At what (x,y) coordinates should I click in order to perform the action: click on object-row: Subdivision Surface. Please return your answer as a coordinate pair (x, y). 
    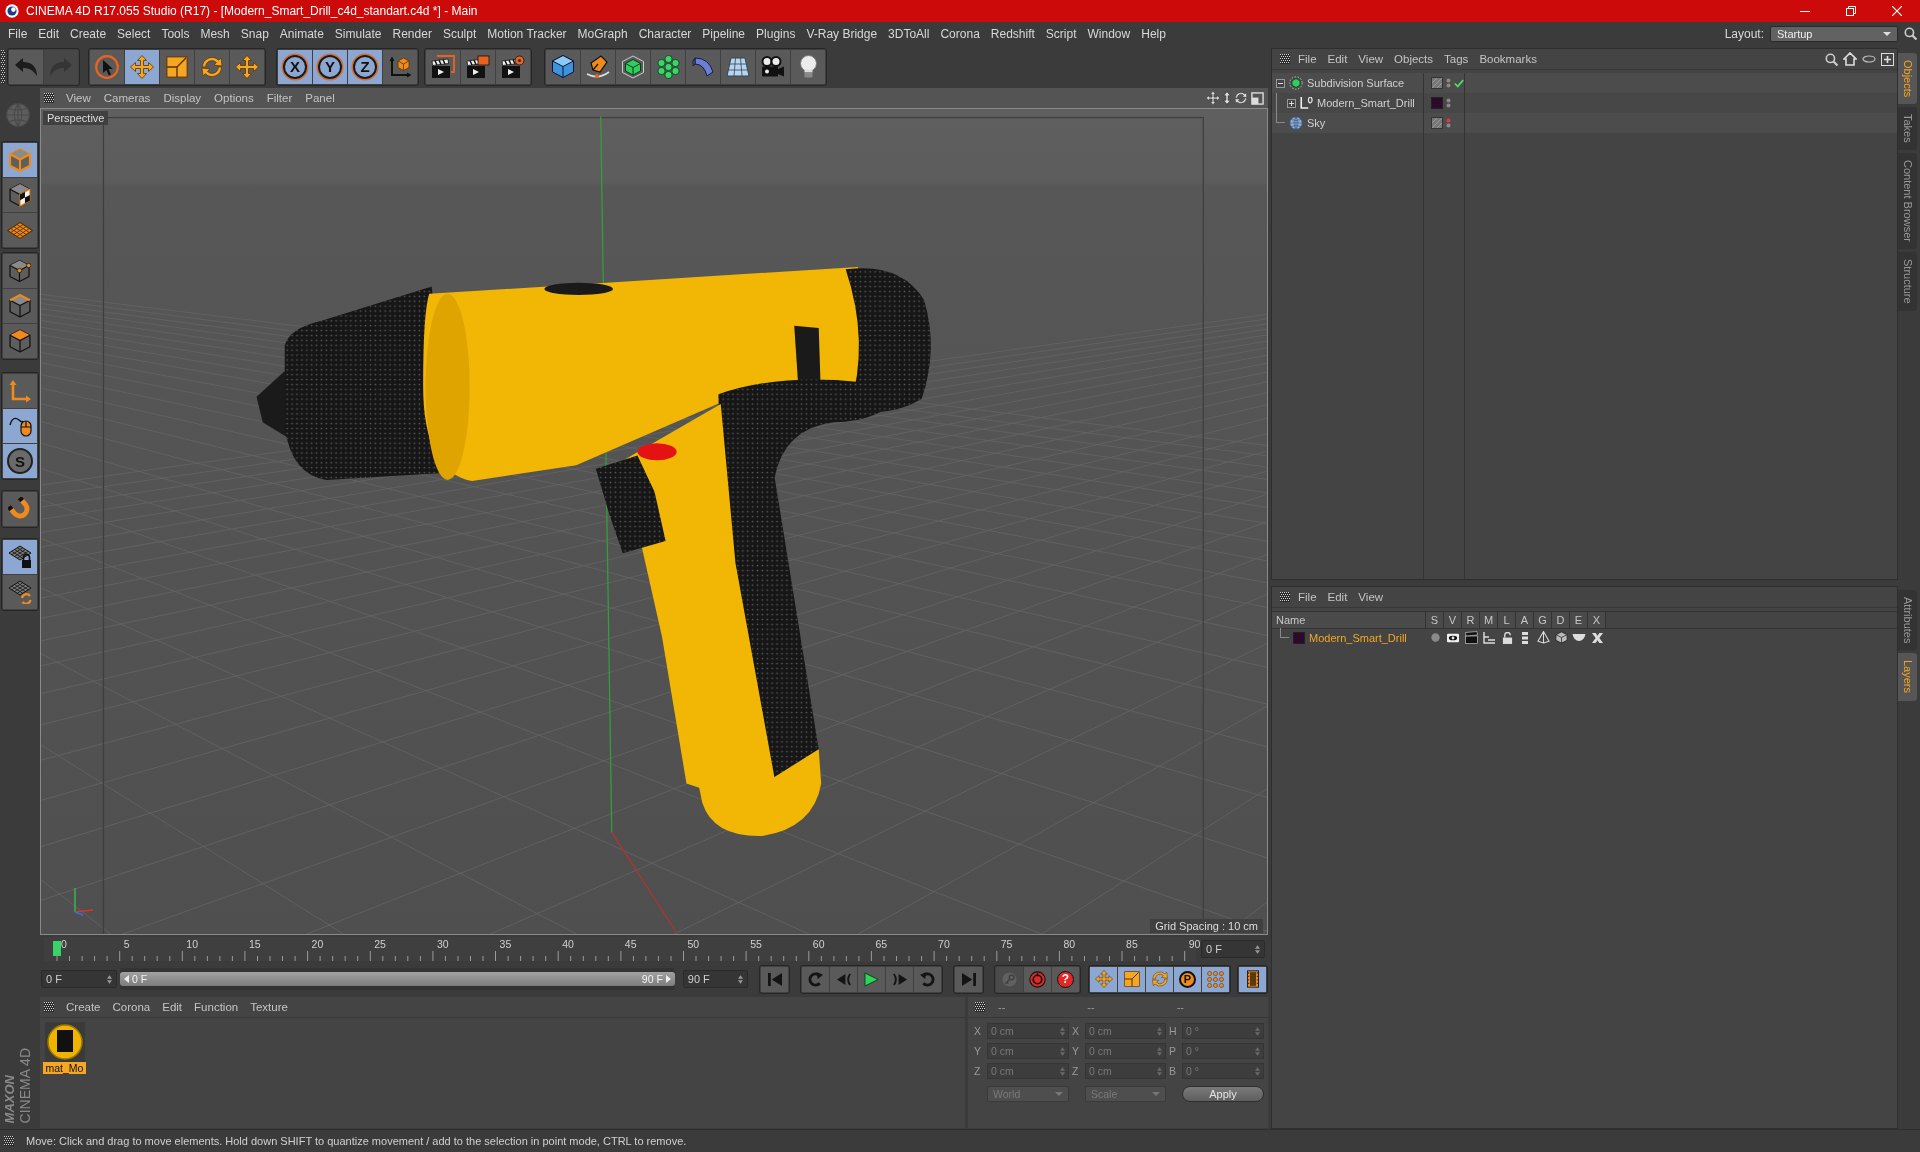
    Looking at the image, I should click on (1584, 83).